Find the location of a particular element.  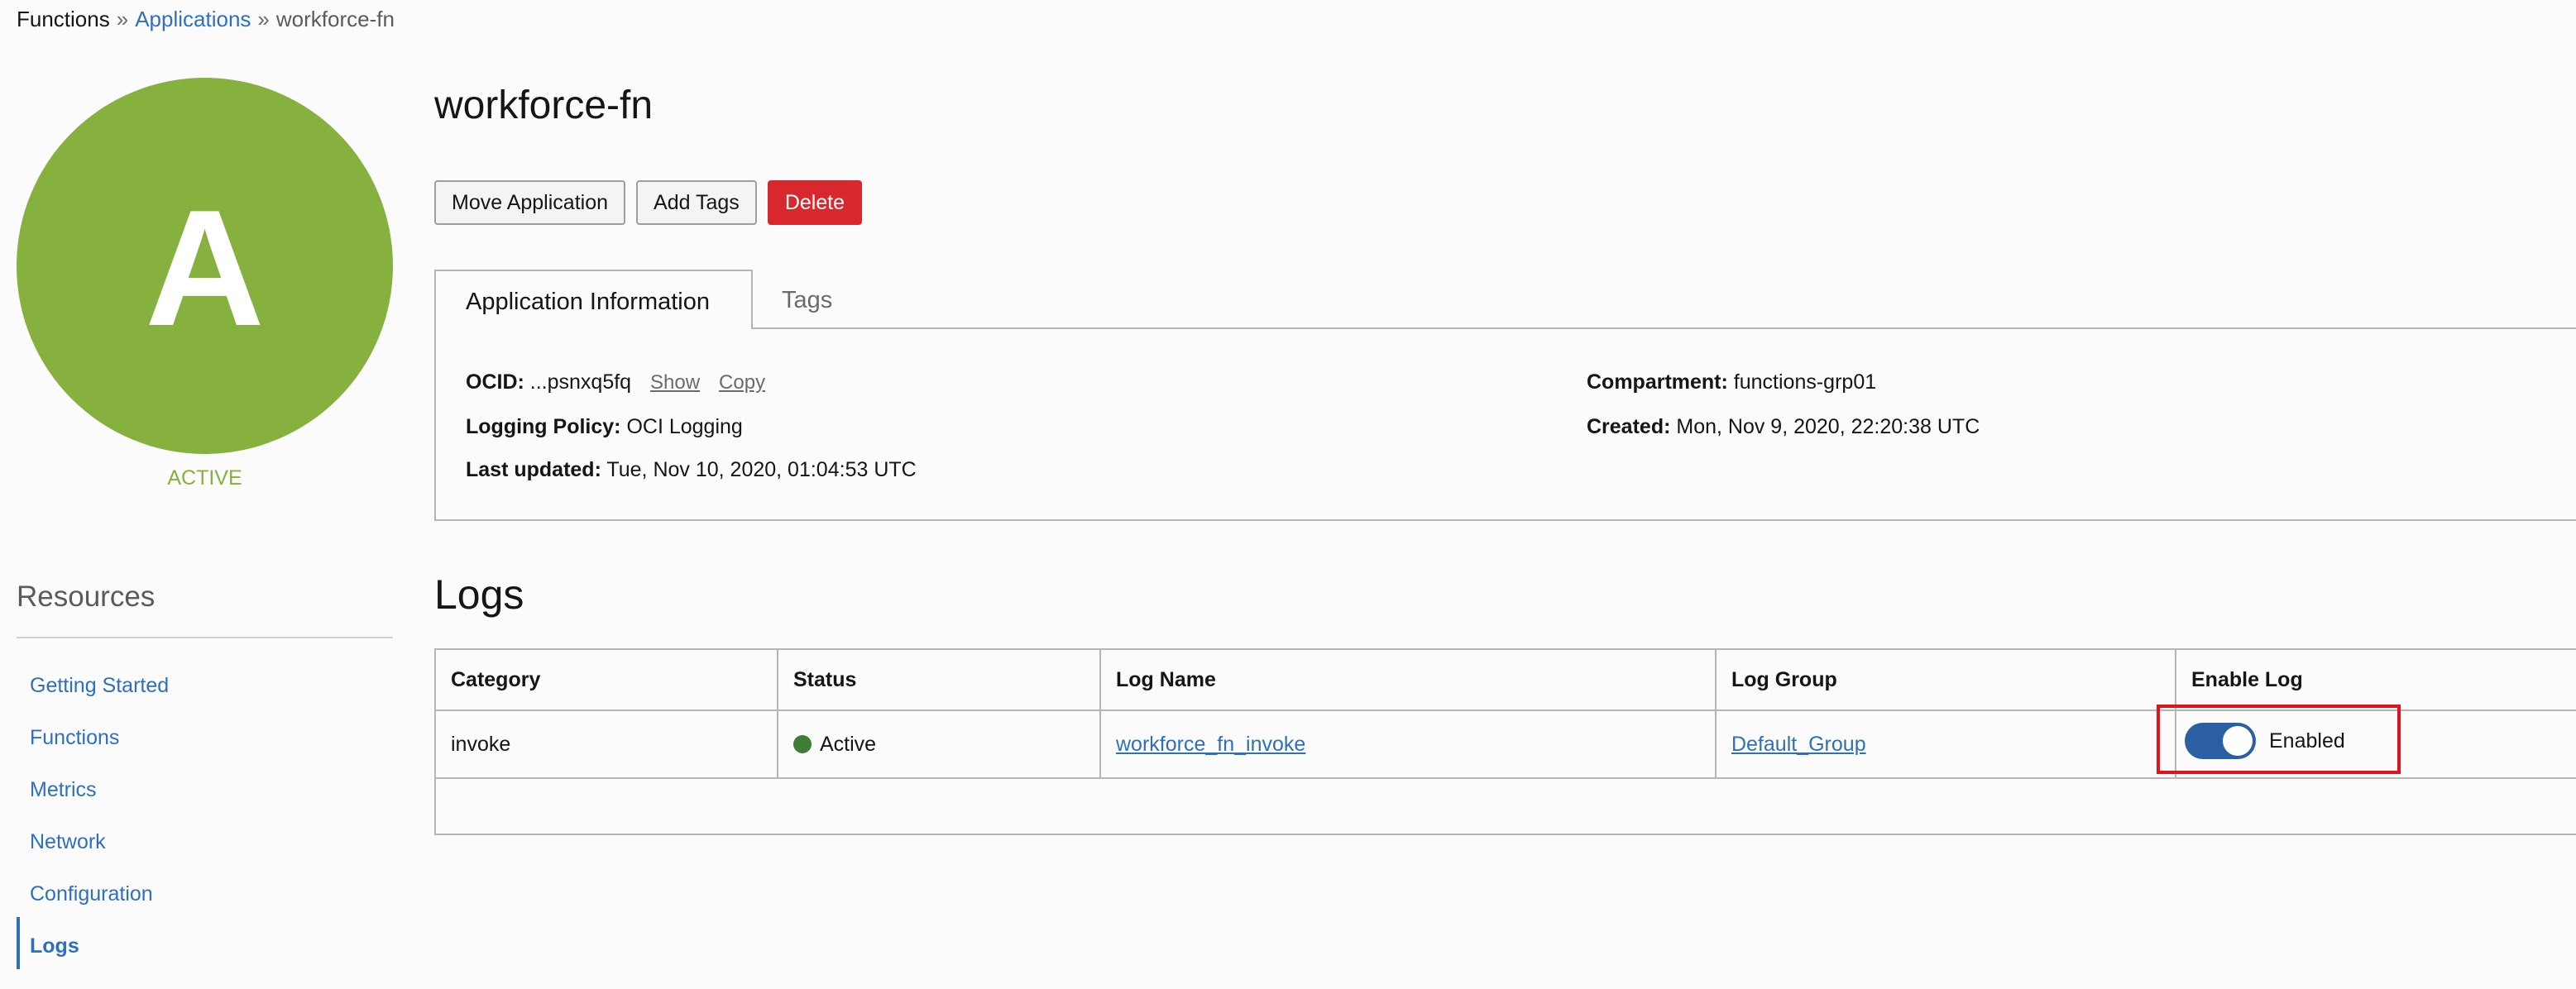

resource-item-getting-started: Getting Started is located at coordinates (205, 683).